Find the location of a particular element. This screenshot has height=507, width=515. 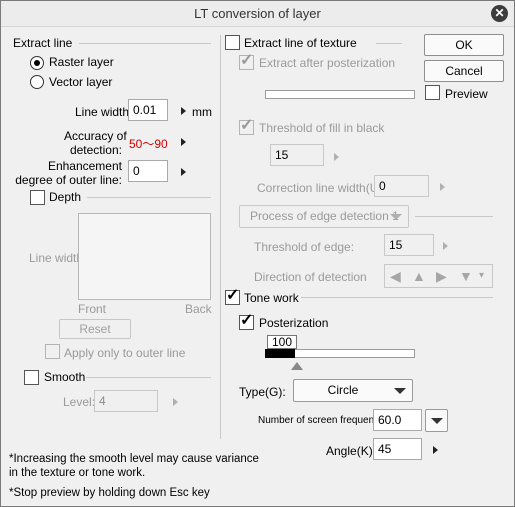

type-value: Circle is located at coordinates (343, 390).